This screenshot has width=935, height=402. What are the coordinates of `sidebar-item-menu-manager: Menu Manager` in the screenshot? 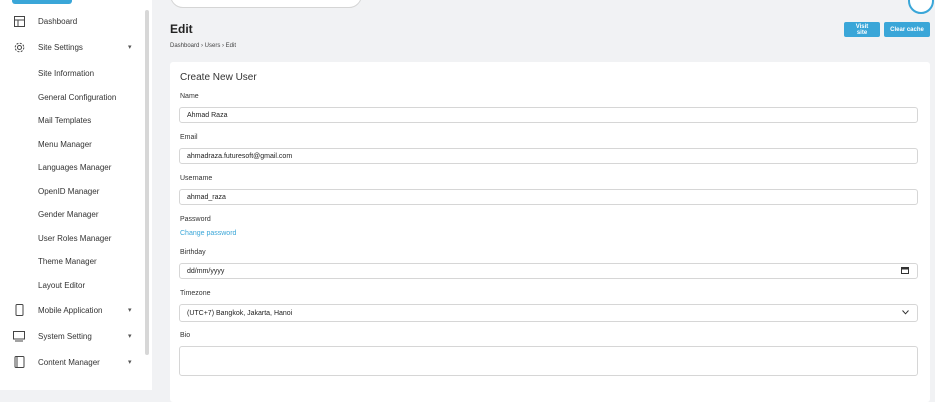 It's located at (73, 144).